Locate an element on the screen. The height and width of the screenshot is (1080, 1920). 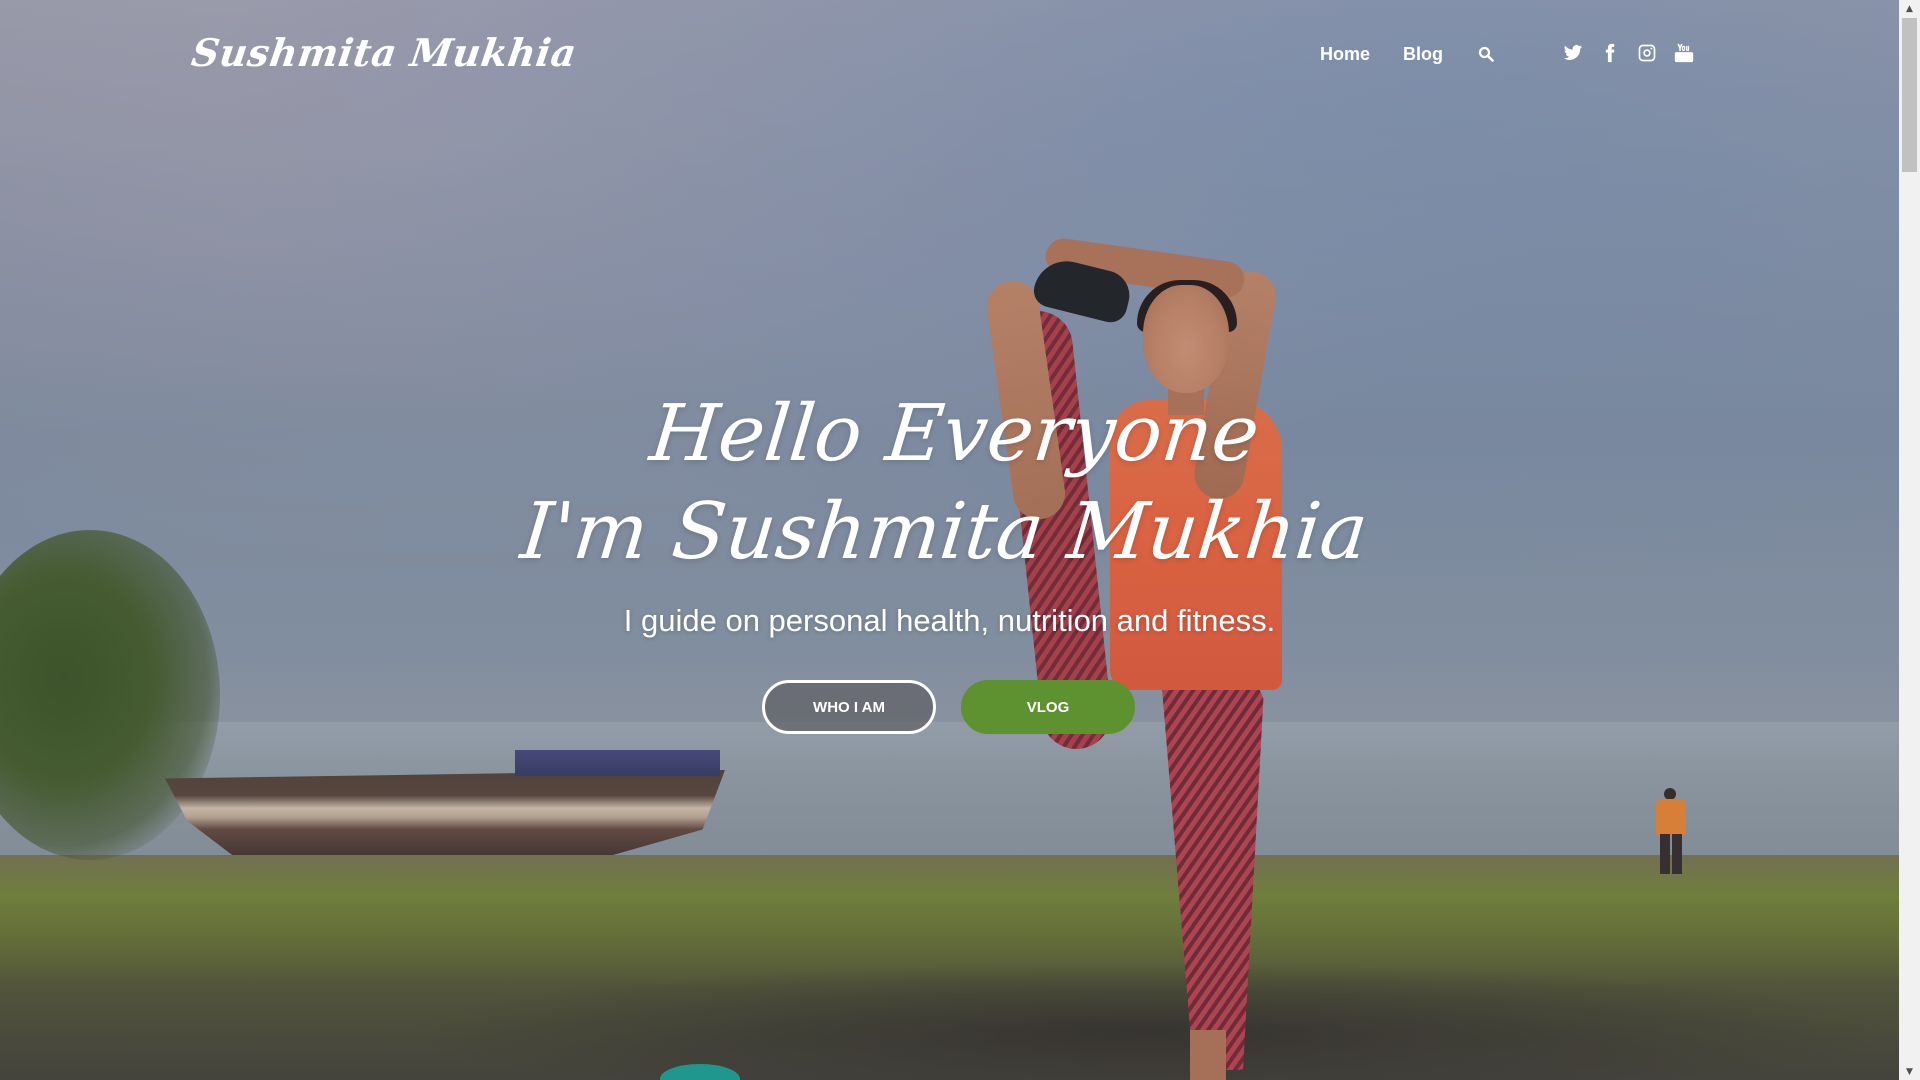
social-links is located at coordinates (1636, 53).